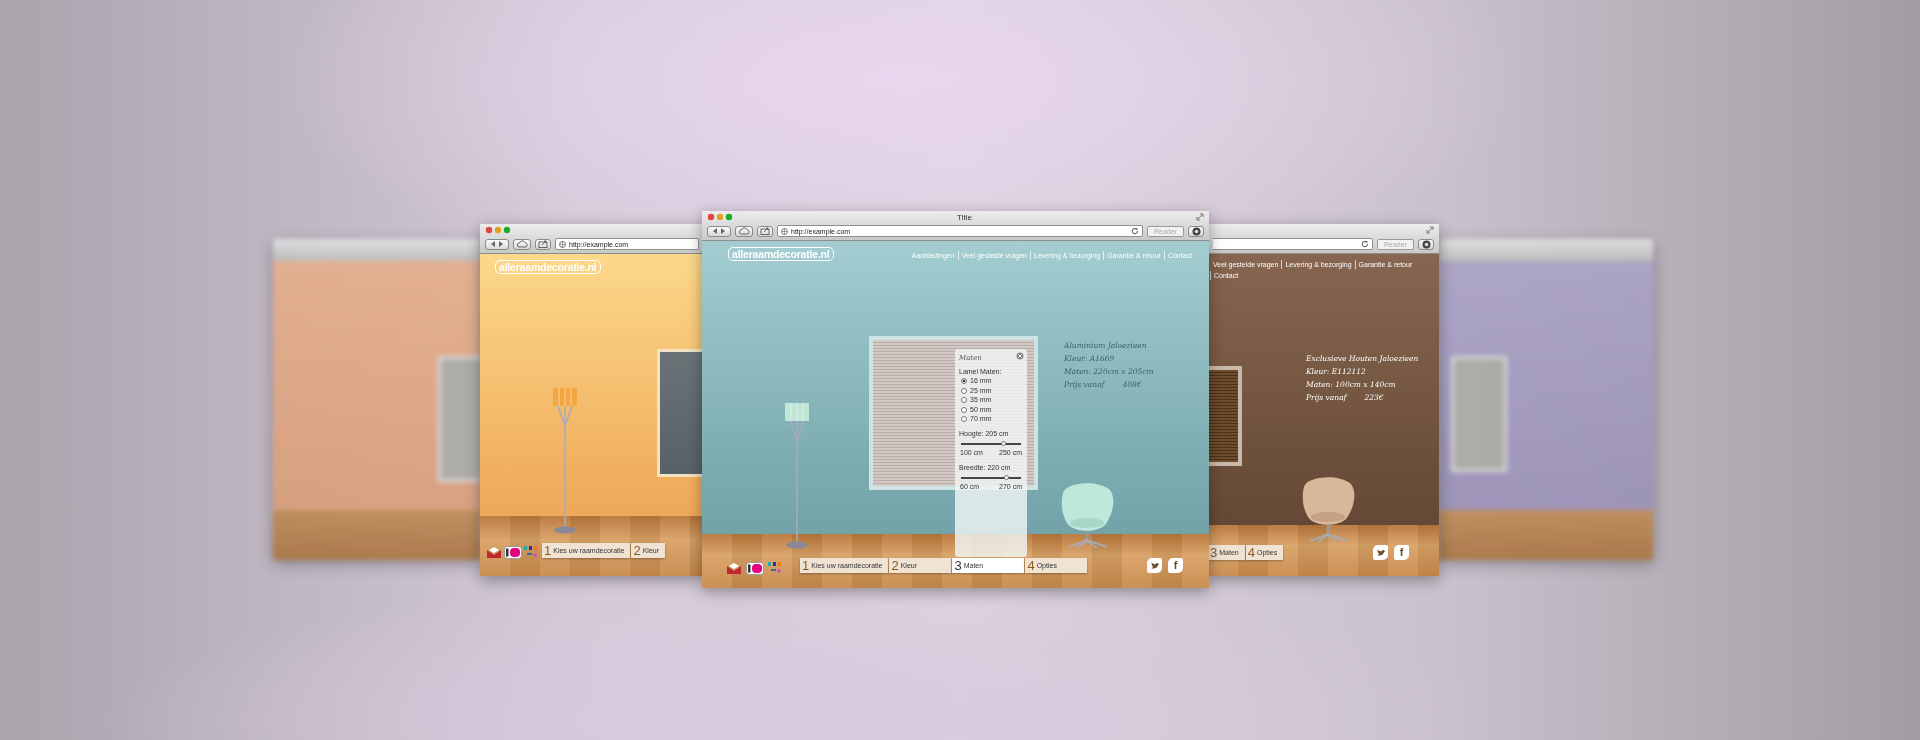  I want to click on window-title: Title, so click(964, 217).